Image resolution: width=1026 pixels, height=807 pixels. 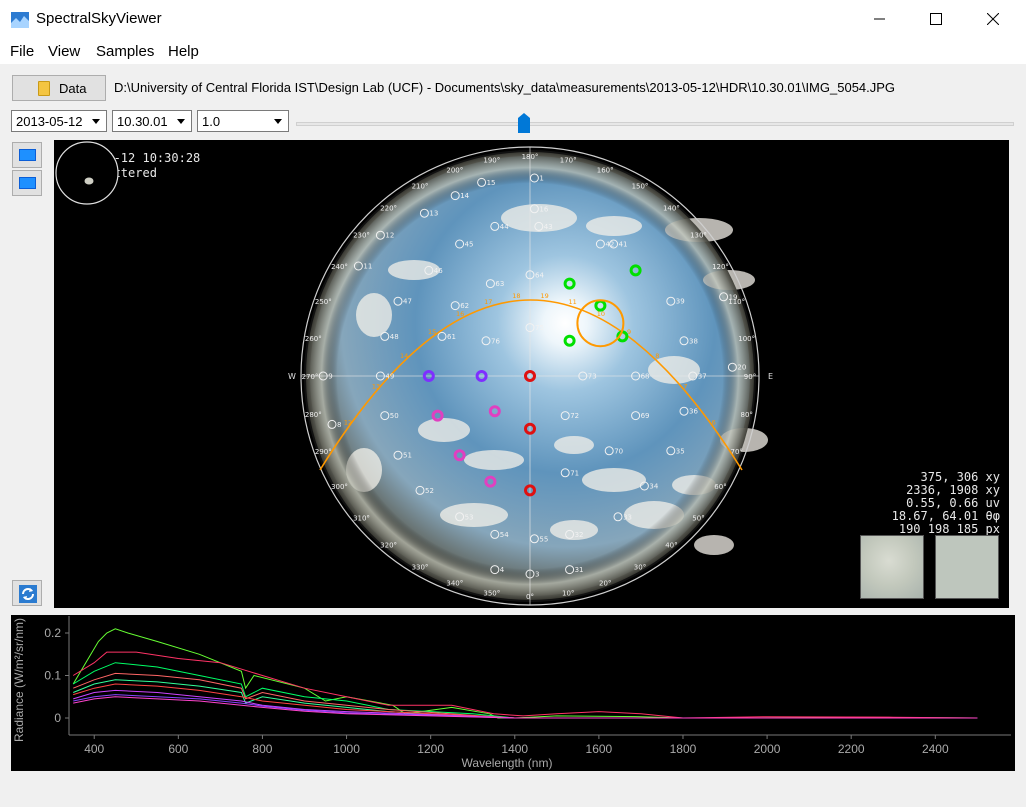 I want to click on azimuth-label: 210°, so click(x=420, y=187).